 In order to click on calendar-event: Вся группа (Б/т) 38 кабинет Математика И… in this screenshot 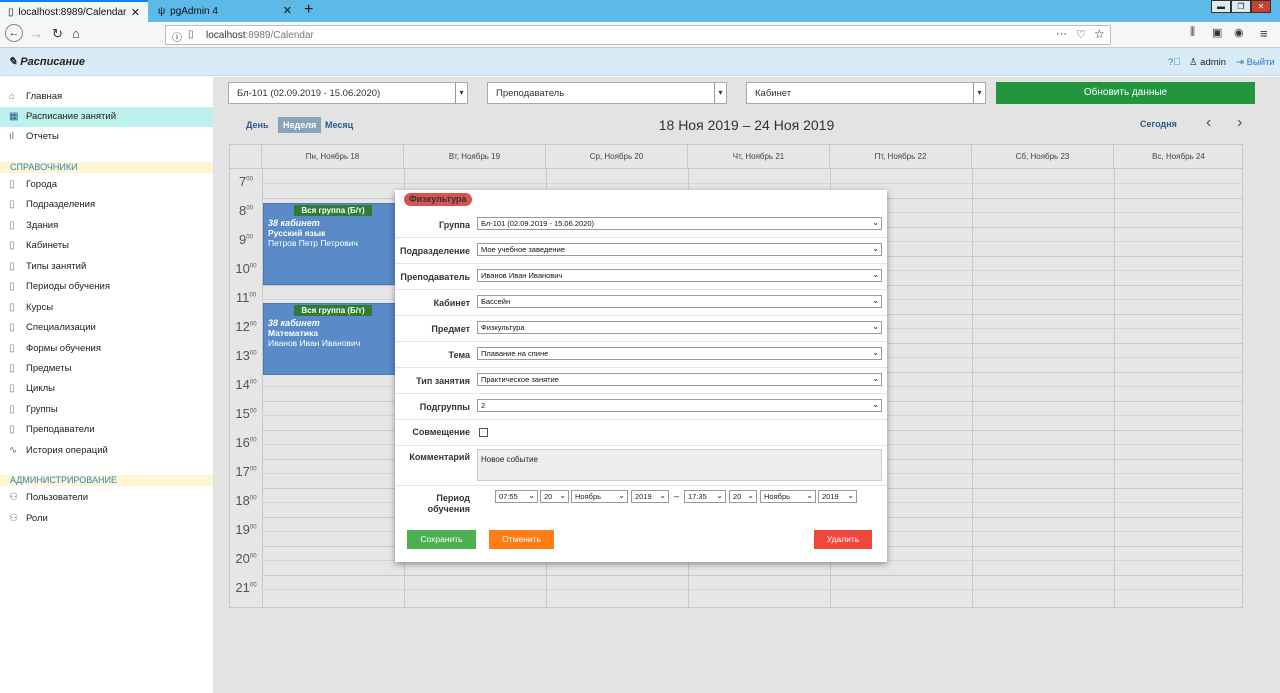, I will do `click(333, 339)`.